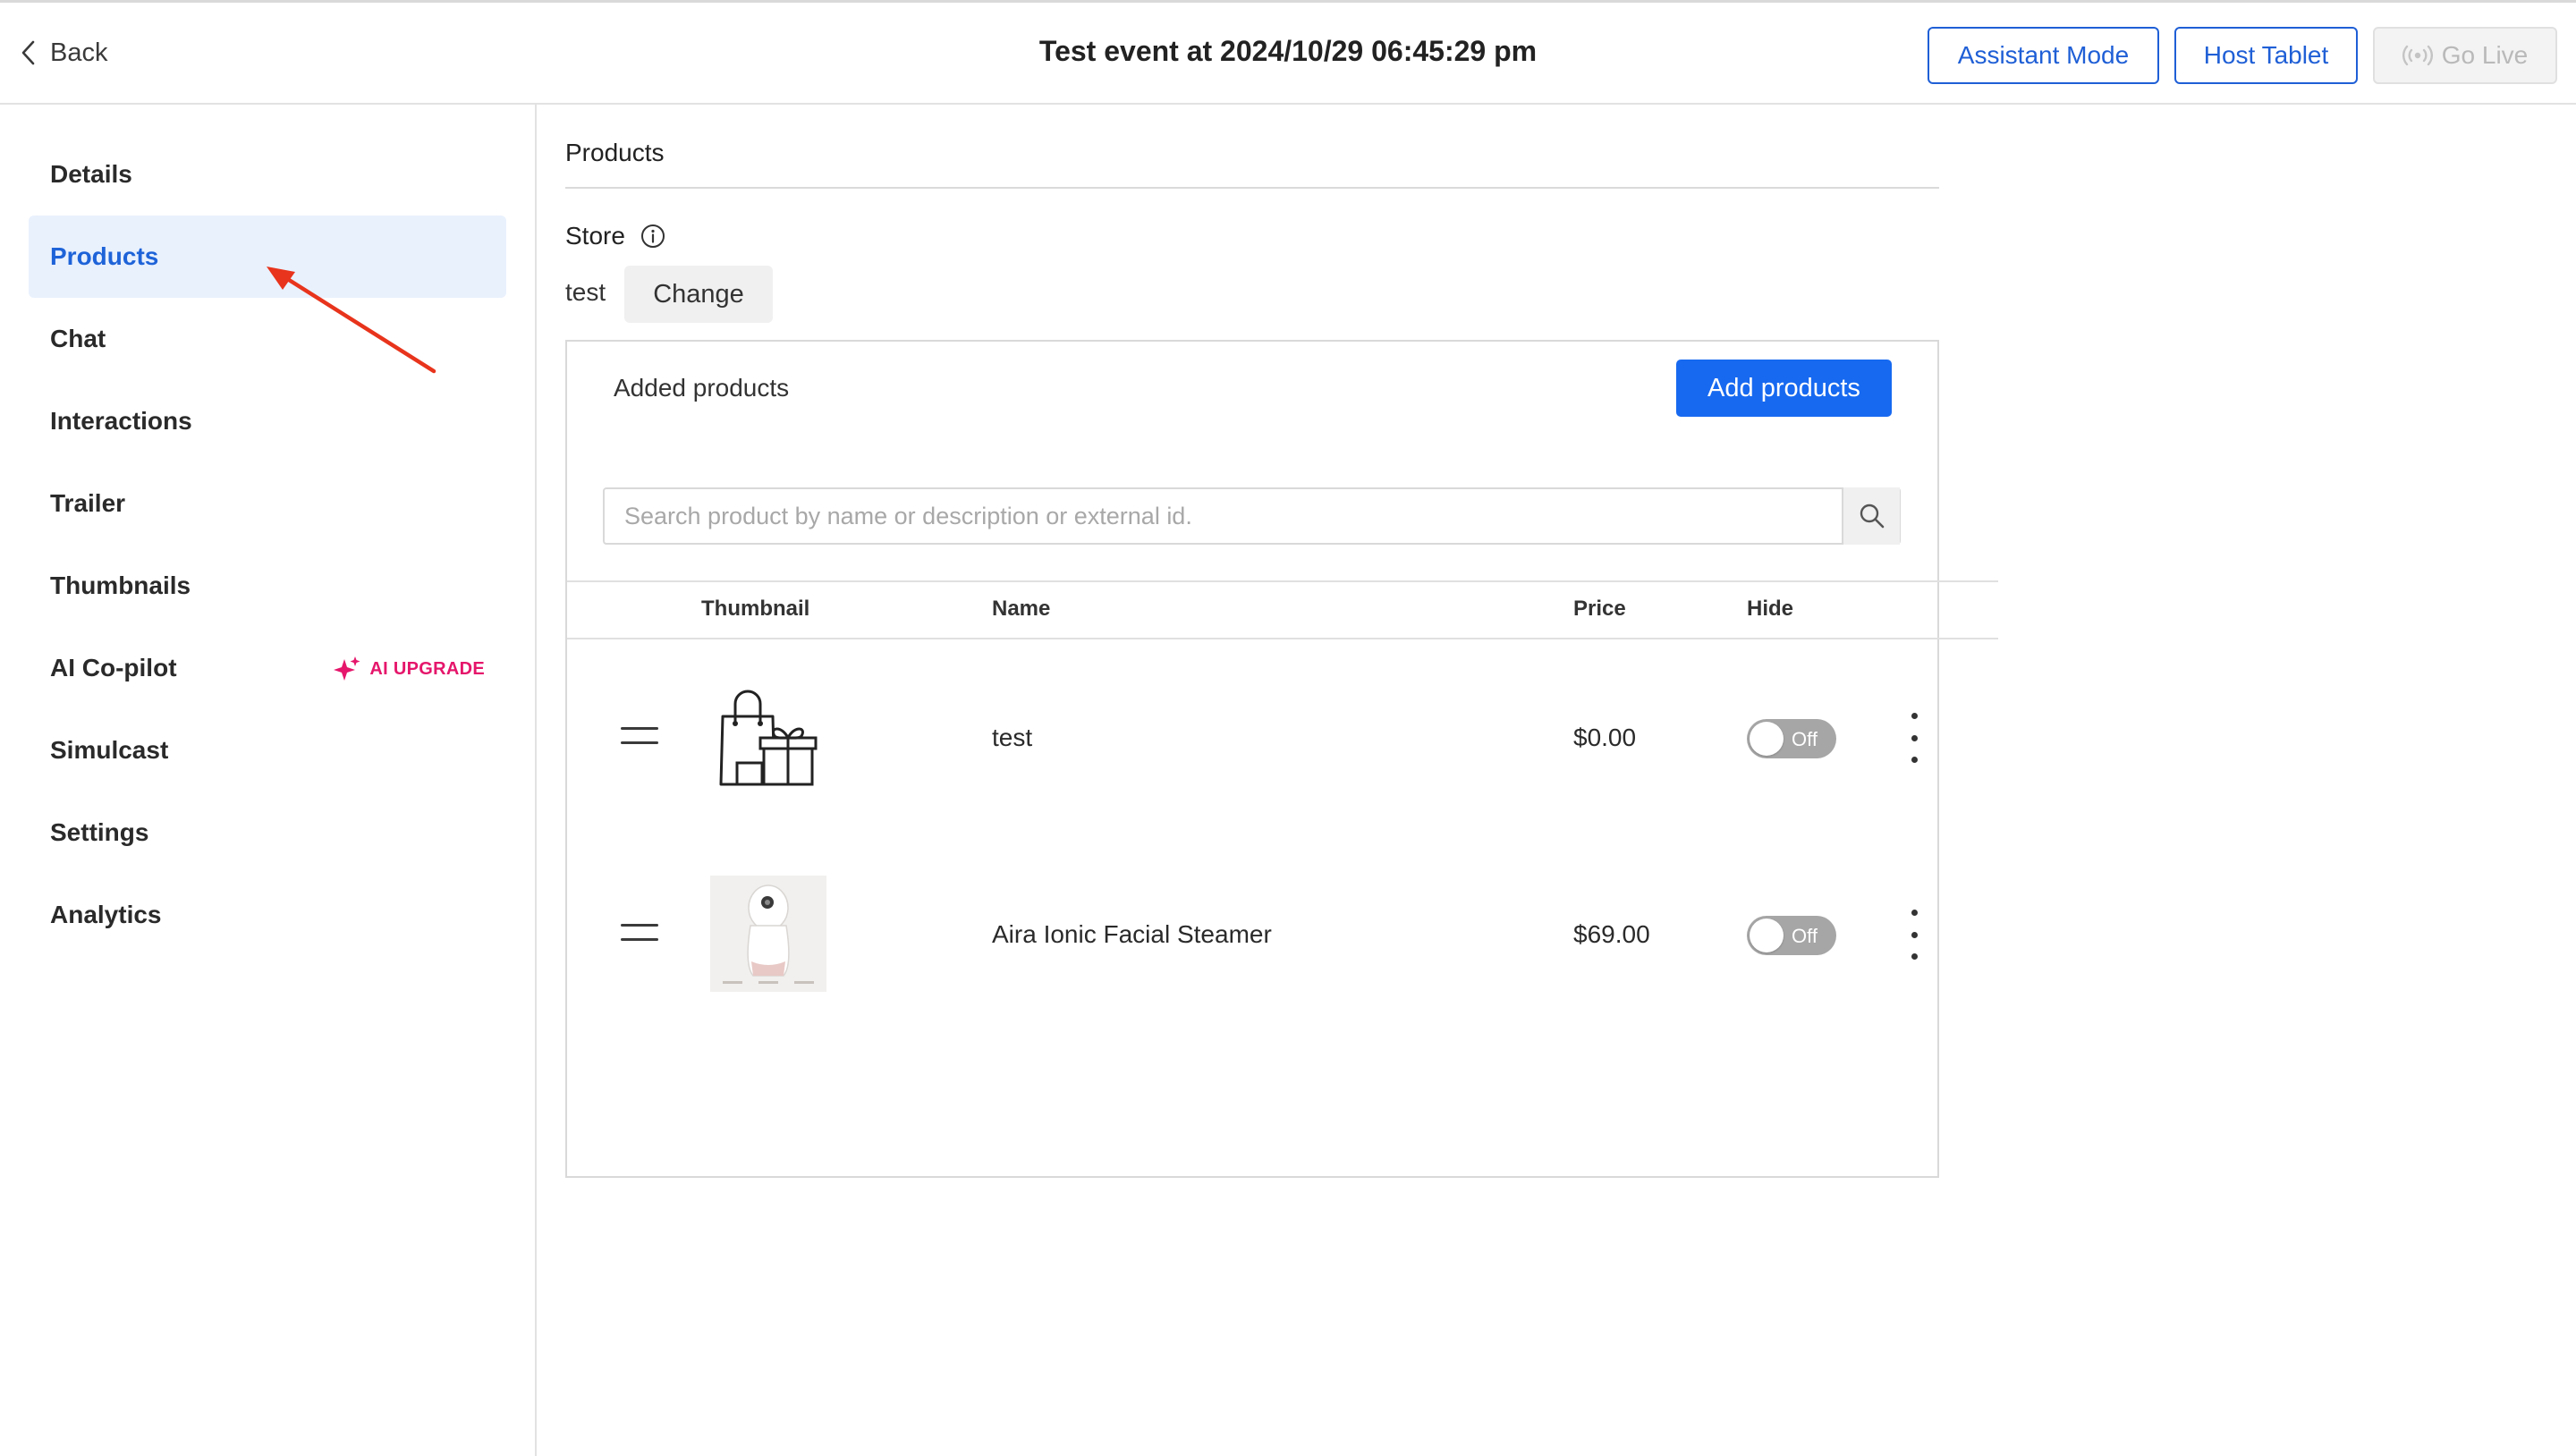 The height and width of the screenshot is (1456, 2576). I want to click on sidebar-item-settings: Settings, so click(267, 832).